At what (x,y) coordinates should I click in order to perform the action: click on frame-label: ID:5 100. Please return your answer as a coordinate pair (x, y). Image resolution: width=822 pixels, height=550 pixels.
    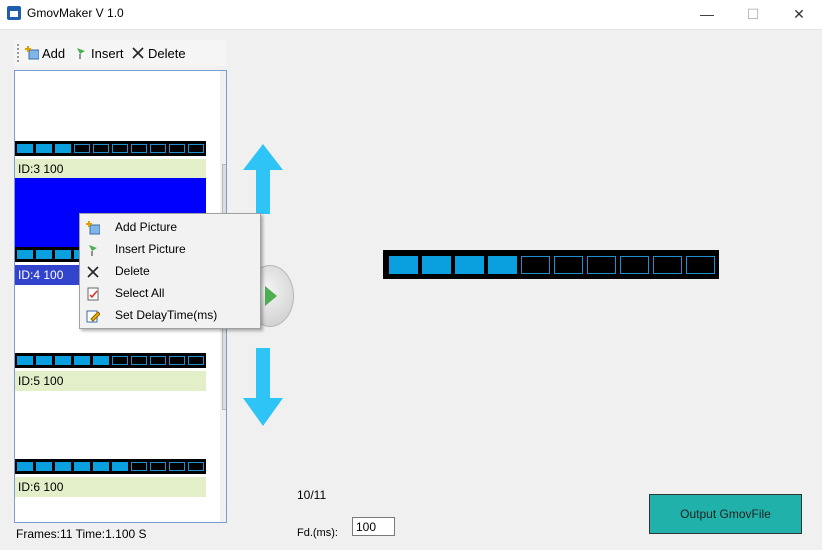
    Looking at the image, I should click on (110, 381).